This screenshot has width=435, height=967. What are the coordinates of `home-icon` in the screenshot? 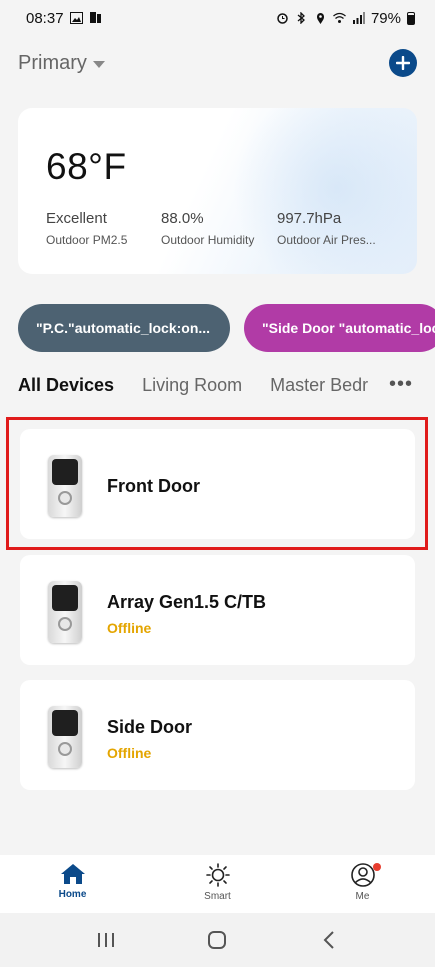 It's located at (72, 874).